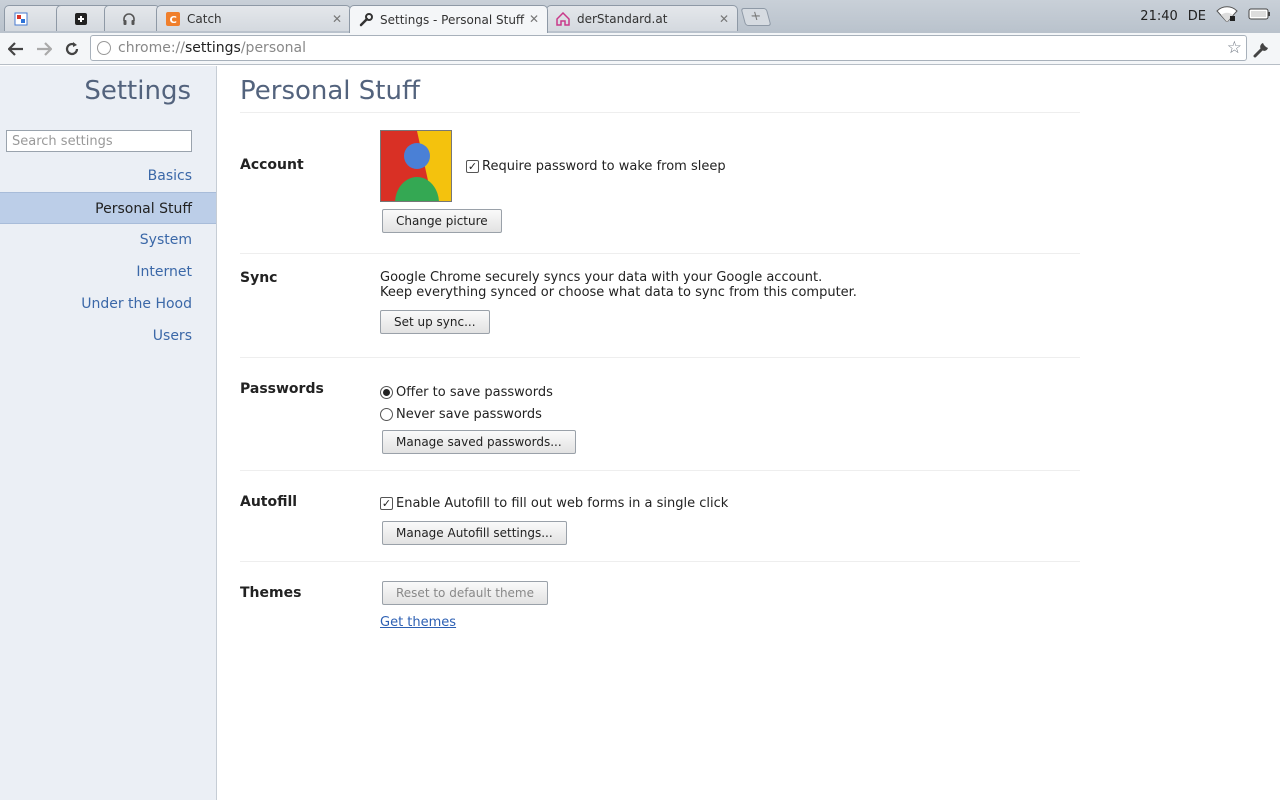  I want to click on catch-icon: C, so click(173, 19).